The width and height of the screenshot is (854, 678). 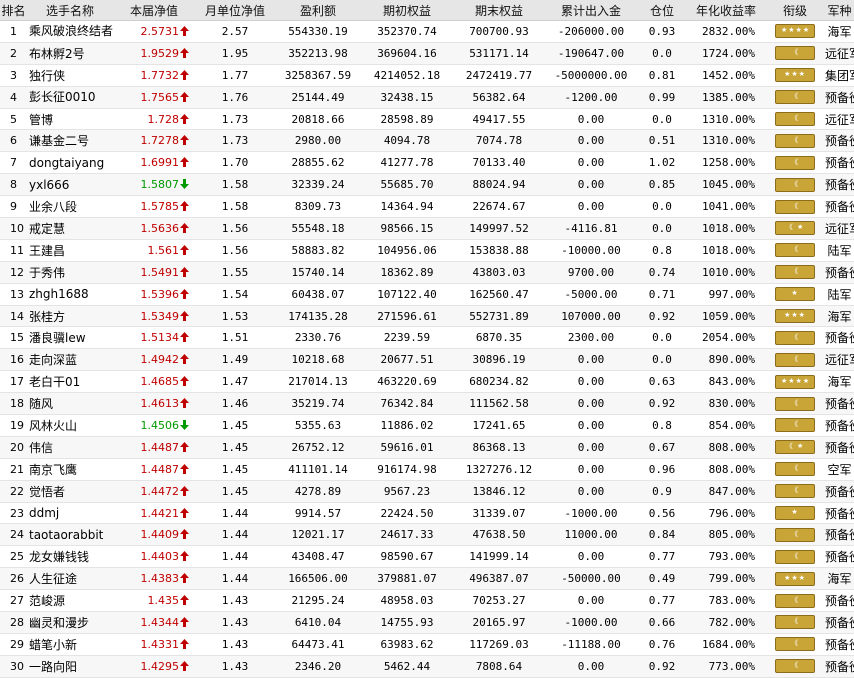 I want to click on monthly-nav-cell: 1.45, so click(x=235, y=425).